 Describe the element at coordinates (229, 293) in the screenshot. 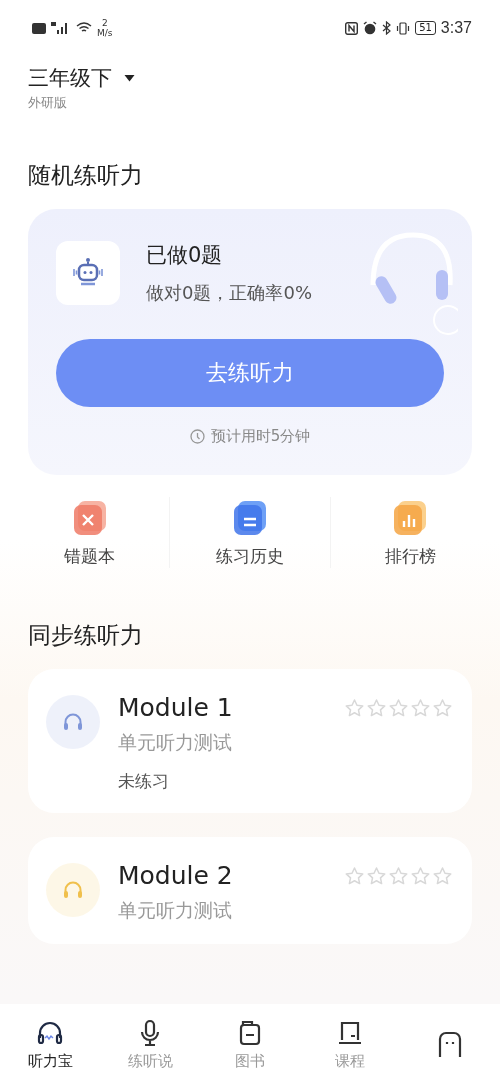

I see `accuracy-text: 做对0题，正确率0%` at that location.